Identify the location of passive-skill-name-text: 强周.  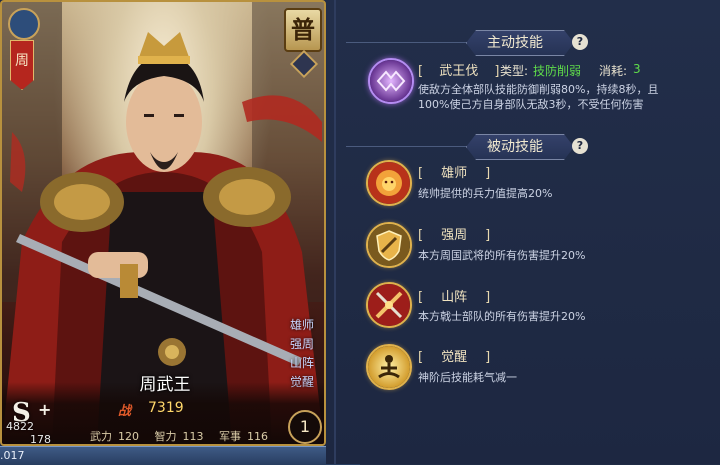
(454, 235).